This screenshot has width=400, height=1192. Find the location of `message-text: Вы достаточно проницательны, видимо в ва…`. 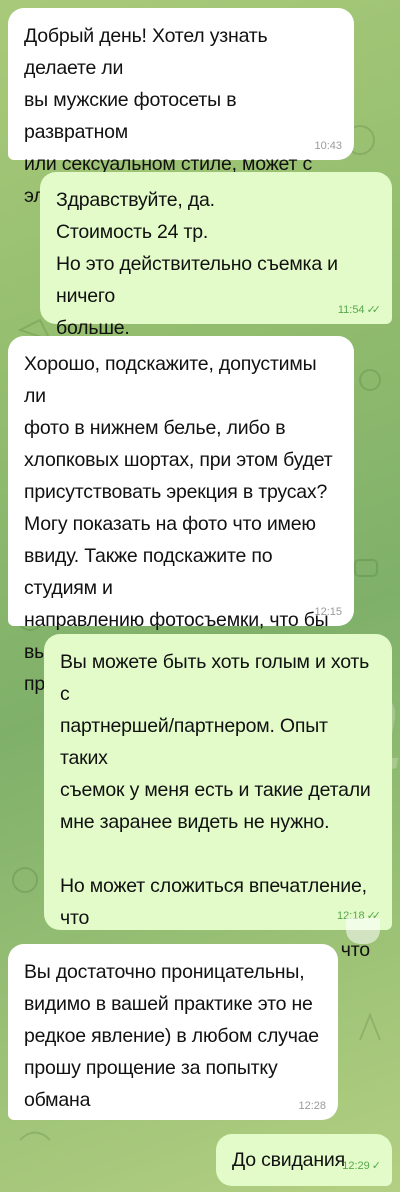

message-text: Вы достаточно проницательны, видимо в ва… is located at coordinates (171, 1036).